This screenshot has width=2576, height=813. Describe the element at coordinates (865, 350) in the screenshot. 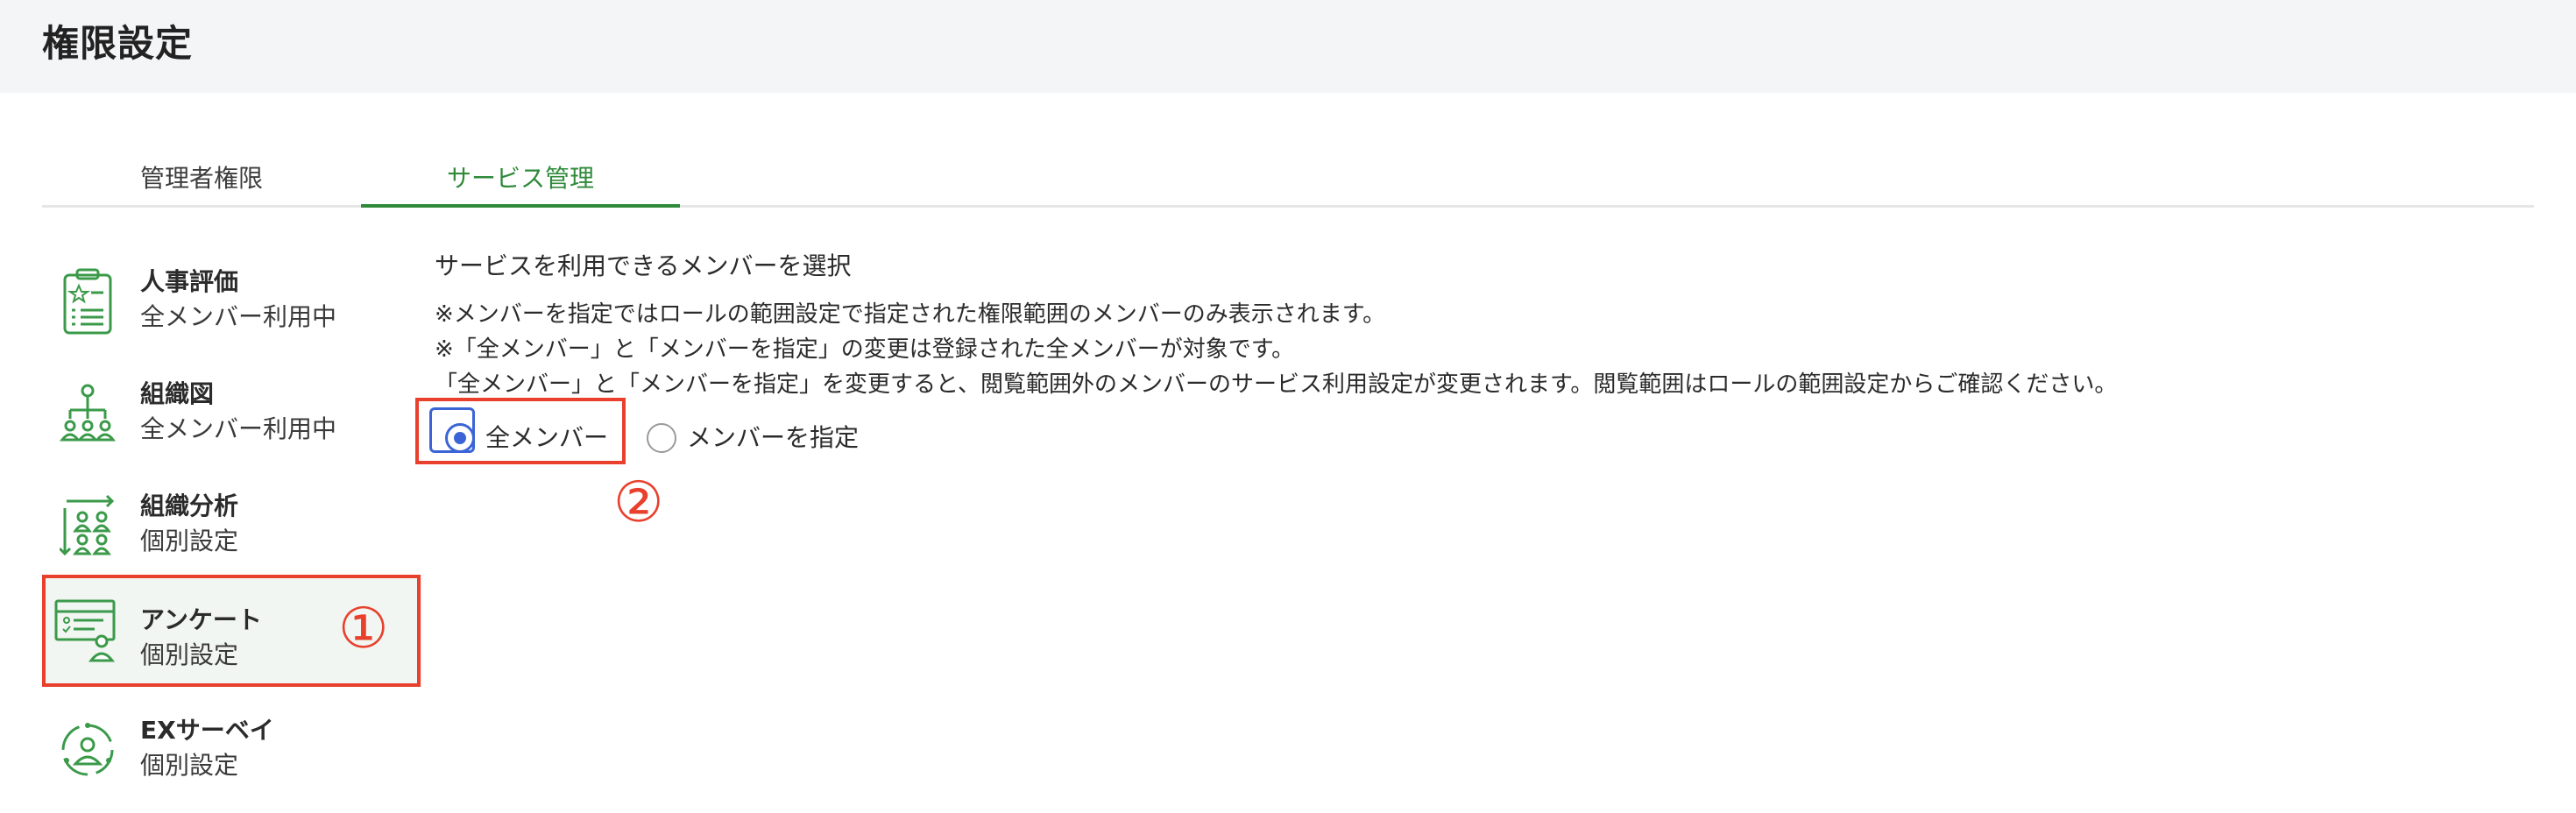

I see `note-line: ※「全メンバー」と「メンバーを指定」の変更は登録された全メンバーが対象です。` at that location.